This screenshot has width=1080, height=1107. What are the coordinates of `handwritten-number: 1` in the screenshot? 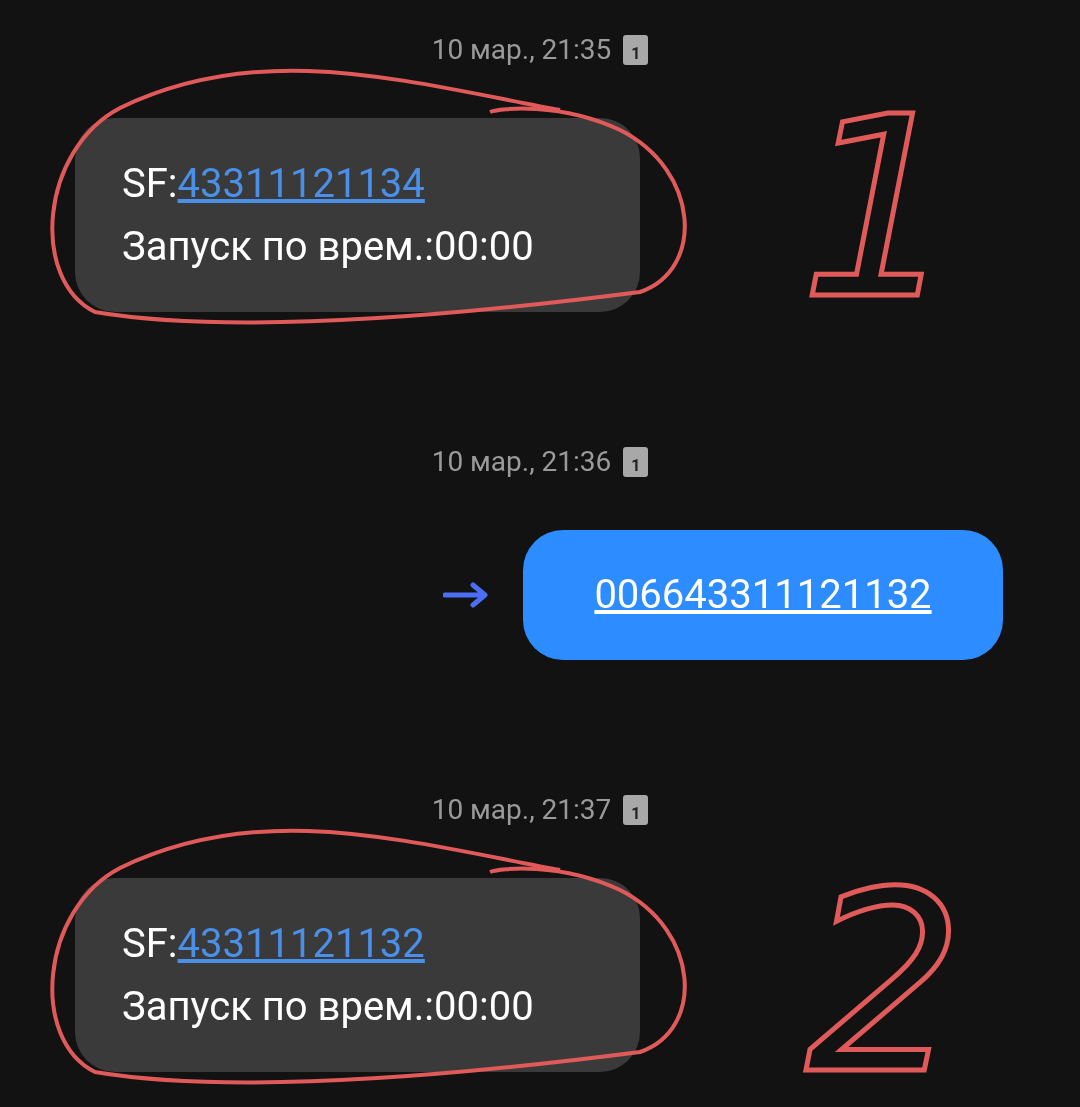 It's located at (880, 208).